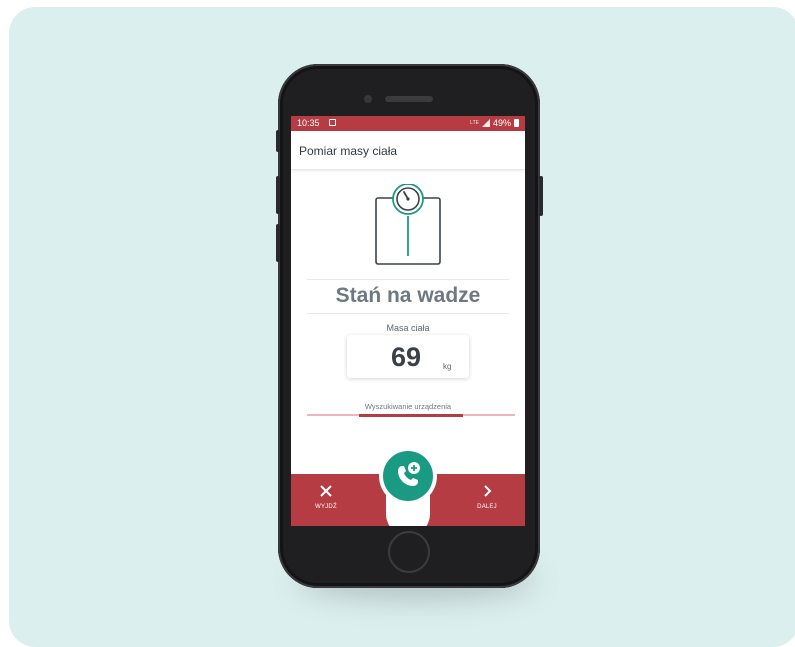  Describe the element at coordinates (278, 243) in the screenshot. I see `phone-volume-down-button` at that location.